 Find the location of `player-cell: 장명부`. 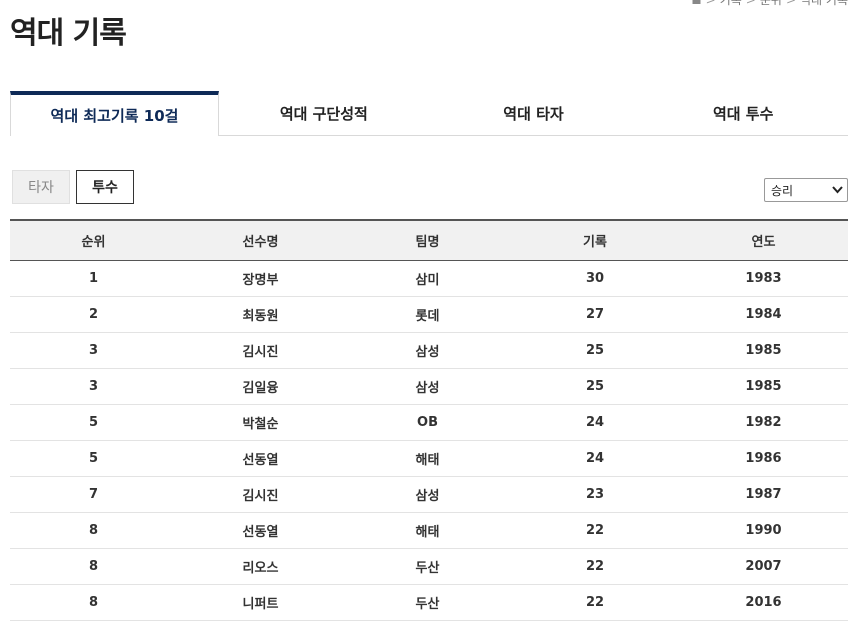

player-cell: 장명부 is located at coordinates (260, 278).